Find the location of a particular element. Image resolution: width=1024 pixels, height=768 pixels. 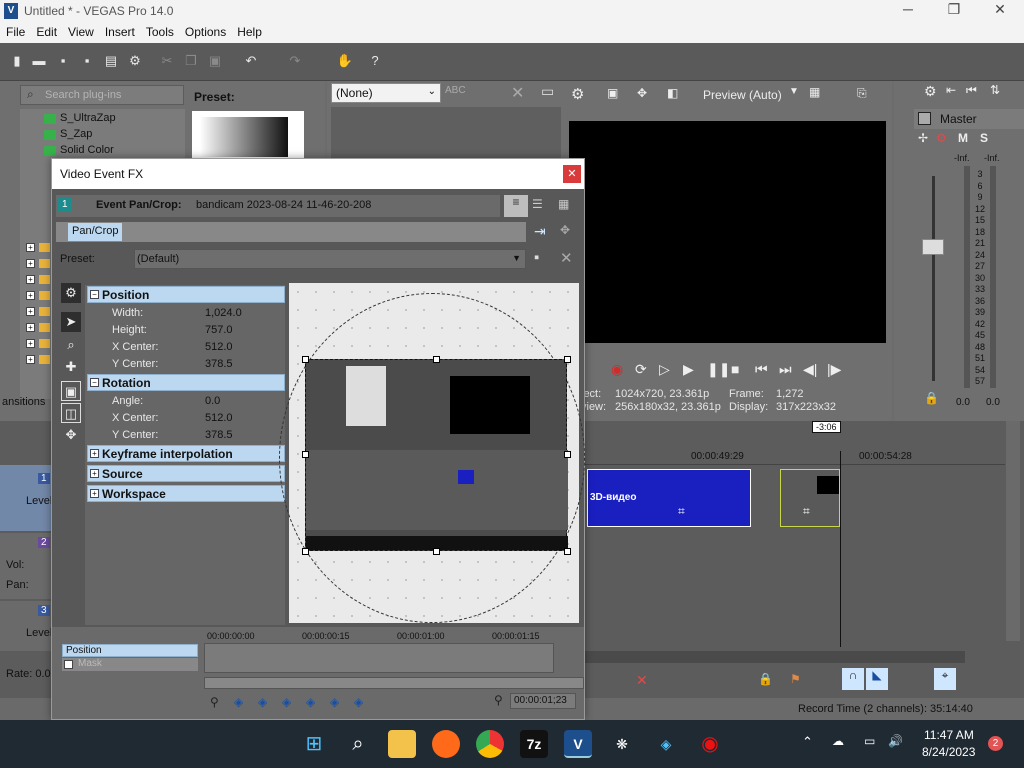

track-header-2: 2 Vol: Pan: is located at coordinates (26, 566).